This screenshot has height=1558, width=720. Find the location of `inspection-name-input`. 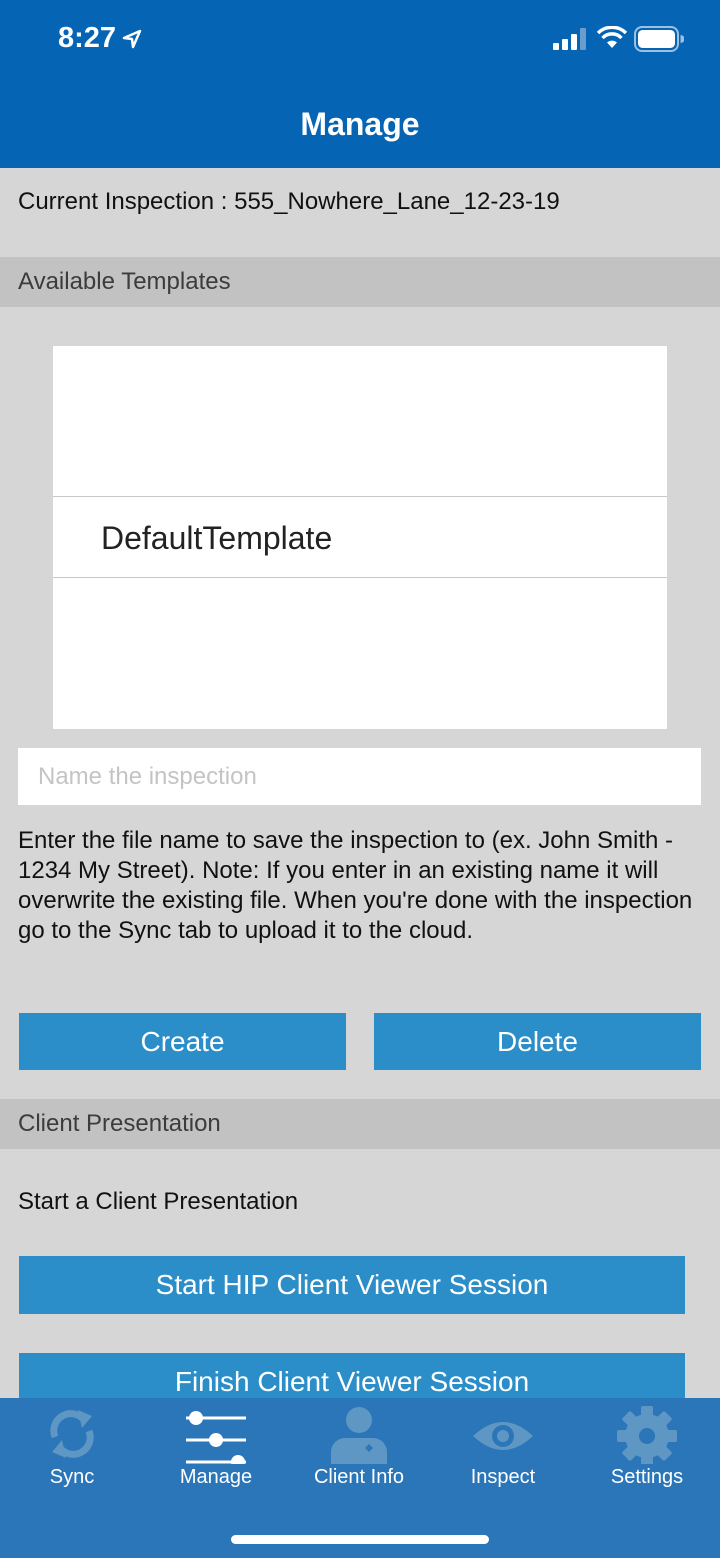

inspection-name-input is located at coordinates (359, 776).